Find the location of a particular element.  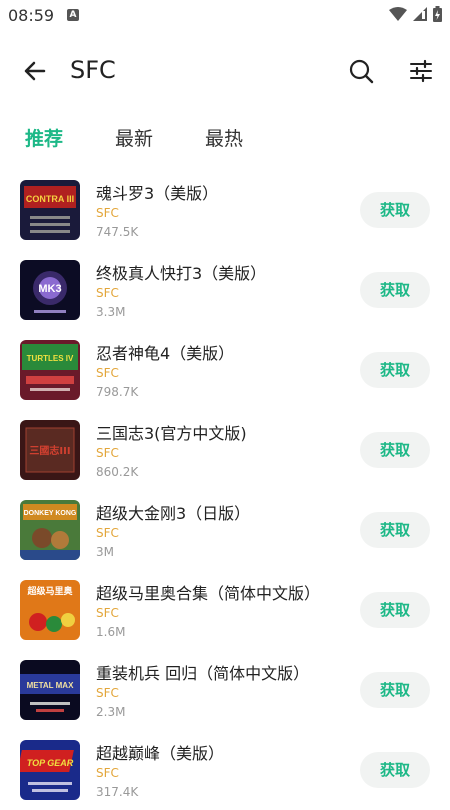

wifi-icon is located at coordinates (398, 14).